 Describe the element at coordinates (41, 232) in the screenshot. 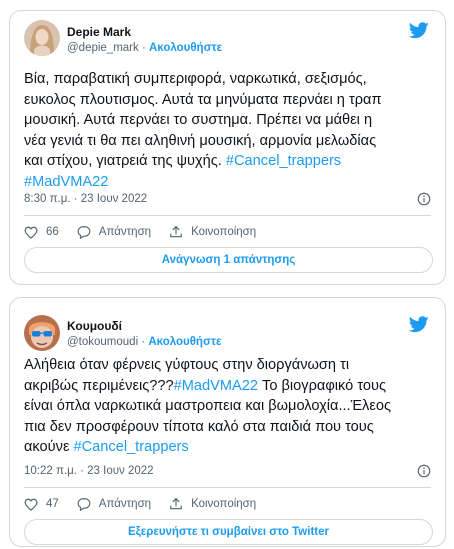

I see `like-button: 66` at that location.